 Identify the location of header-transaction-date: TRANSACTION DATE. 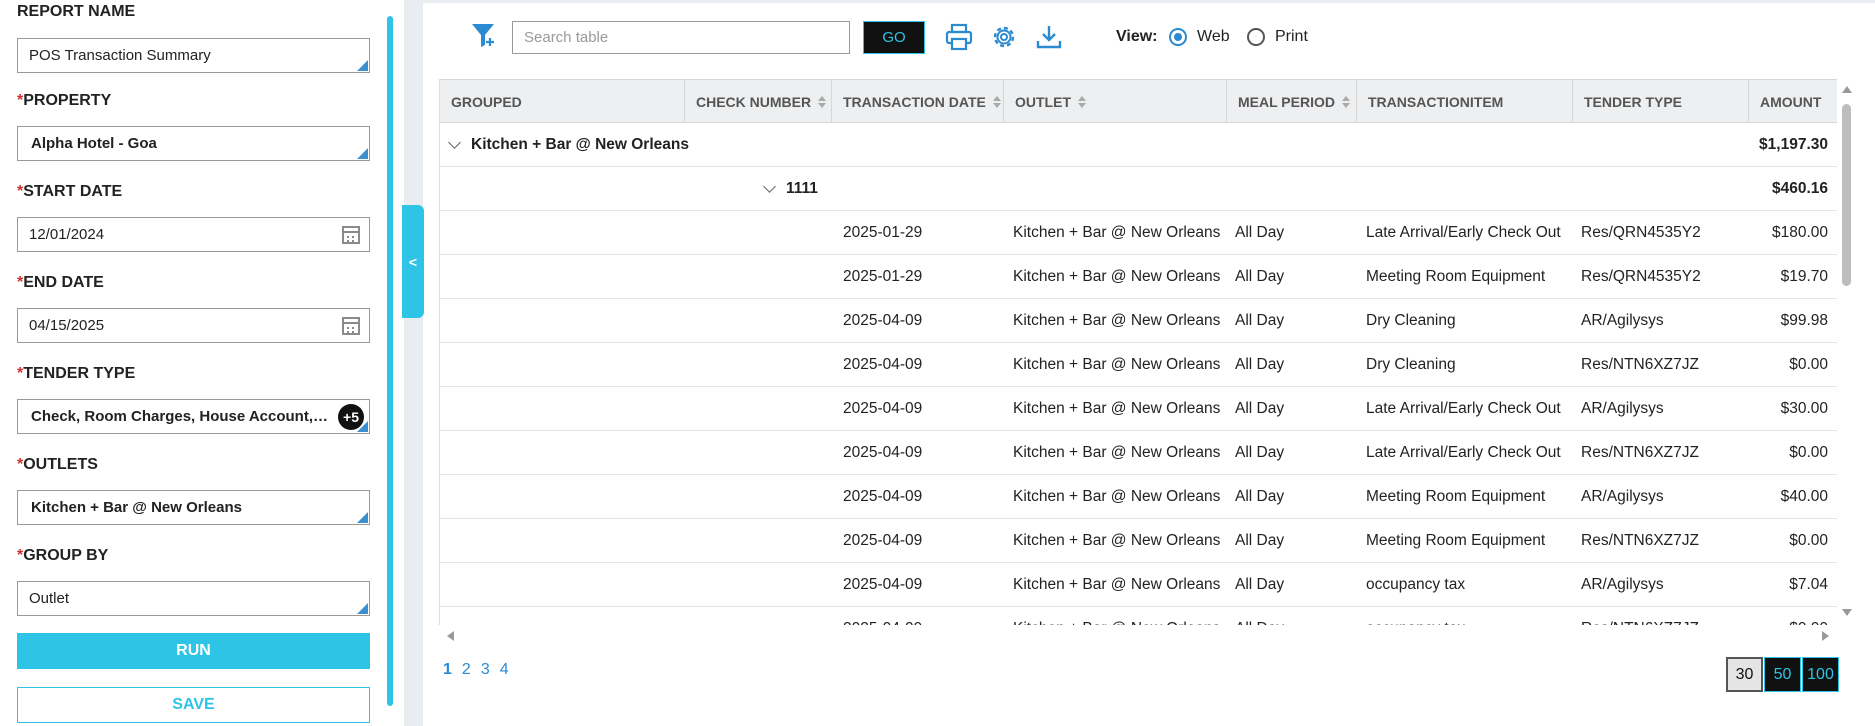
(918, 101).